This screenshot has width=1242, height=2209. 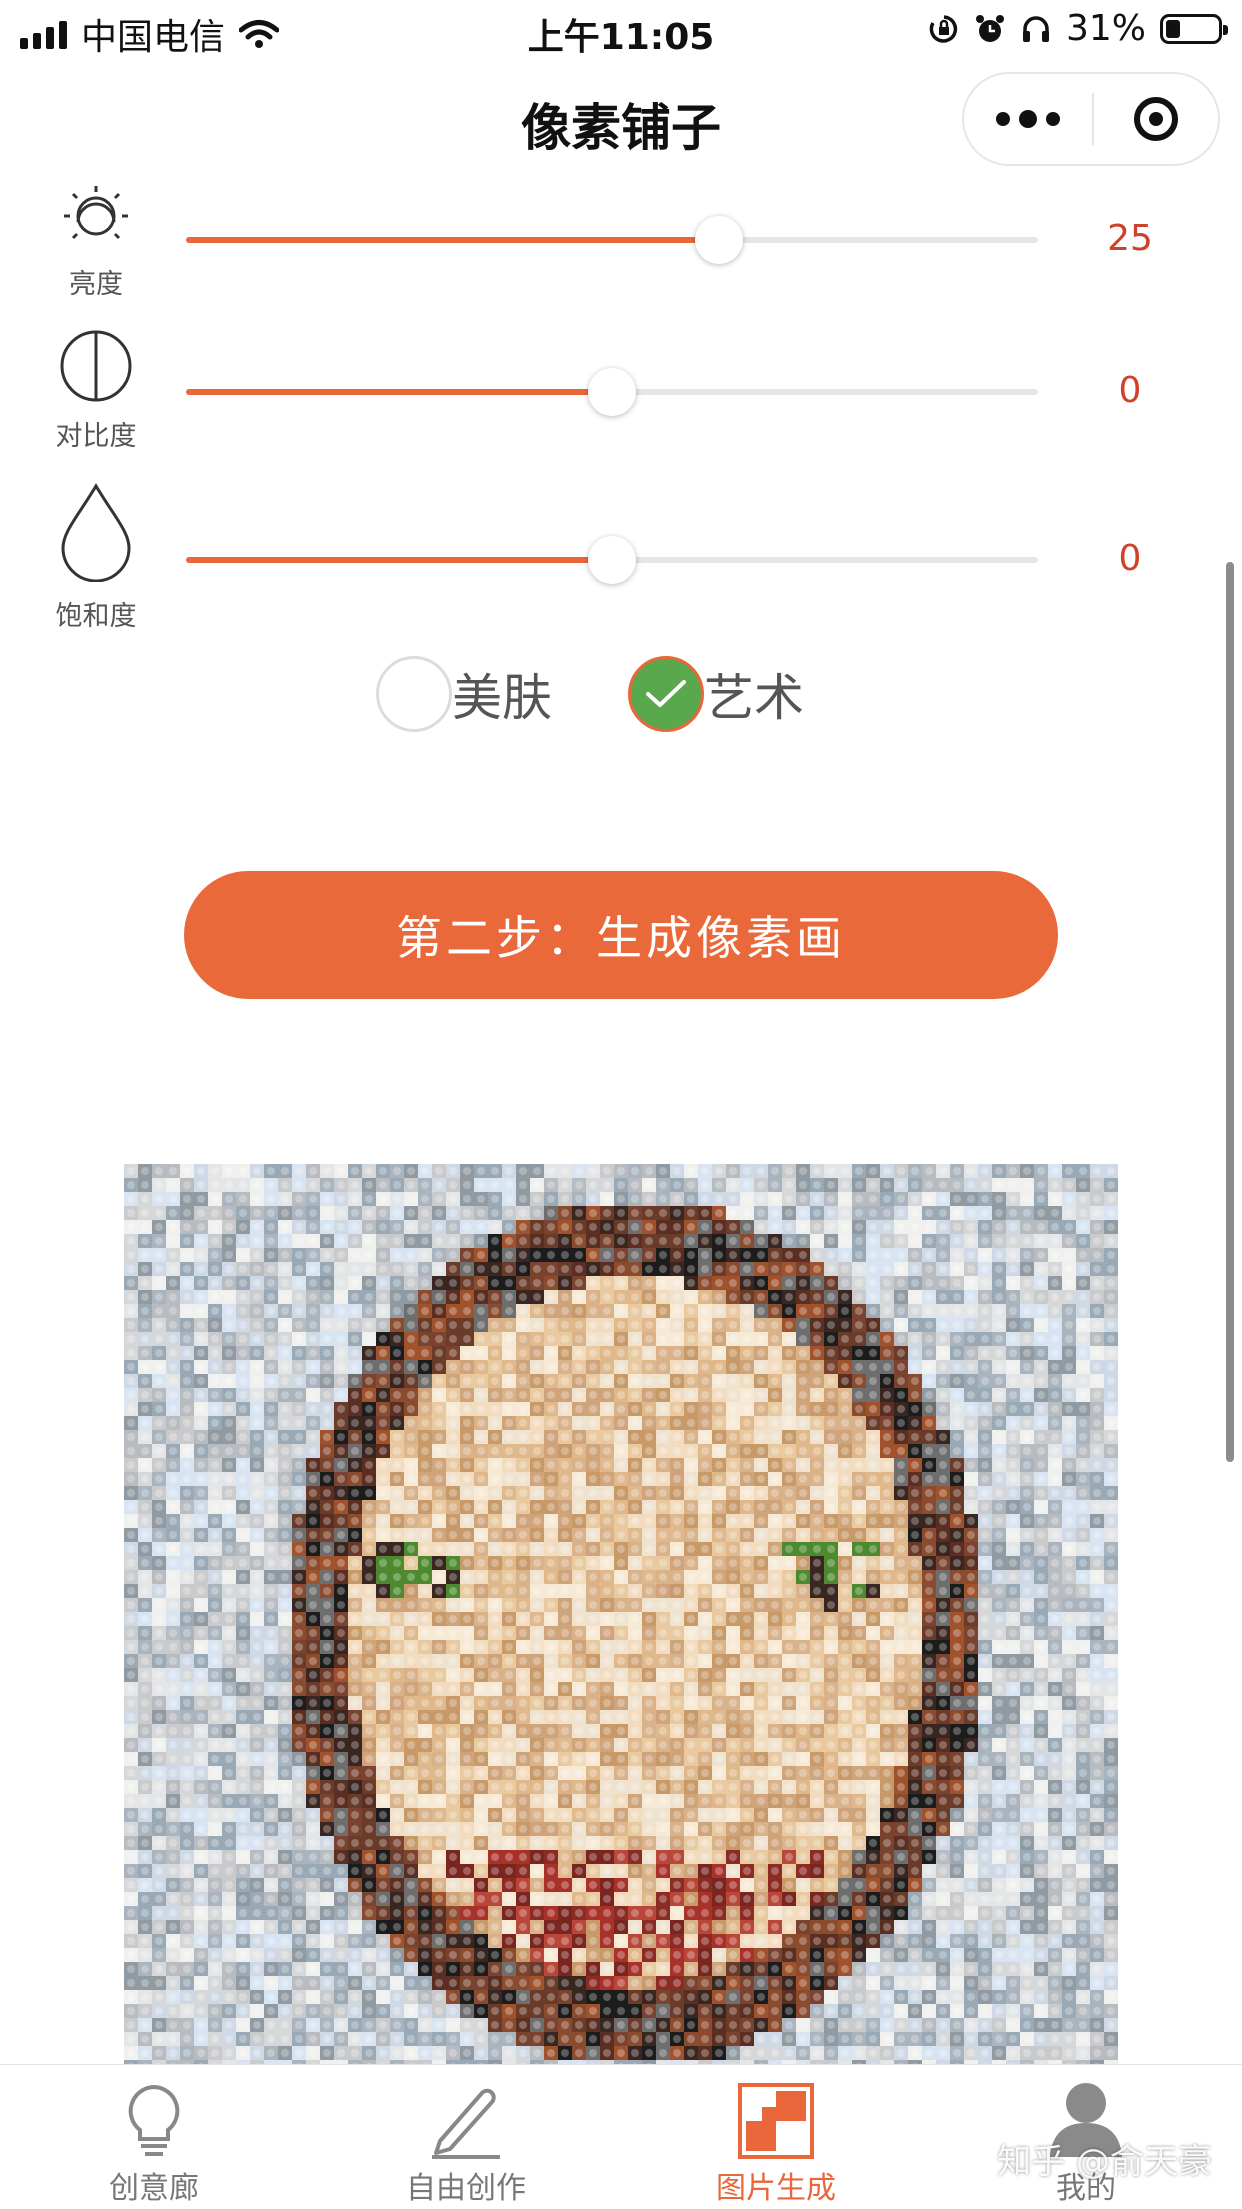 I want to click on pencil-icon, so click(x=466, y=2121).